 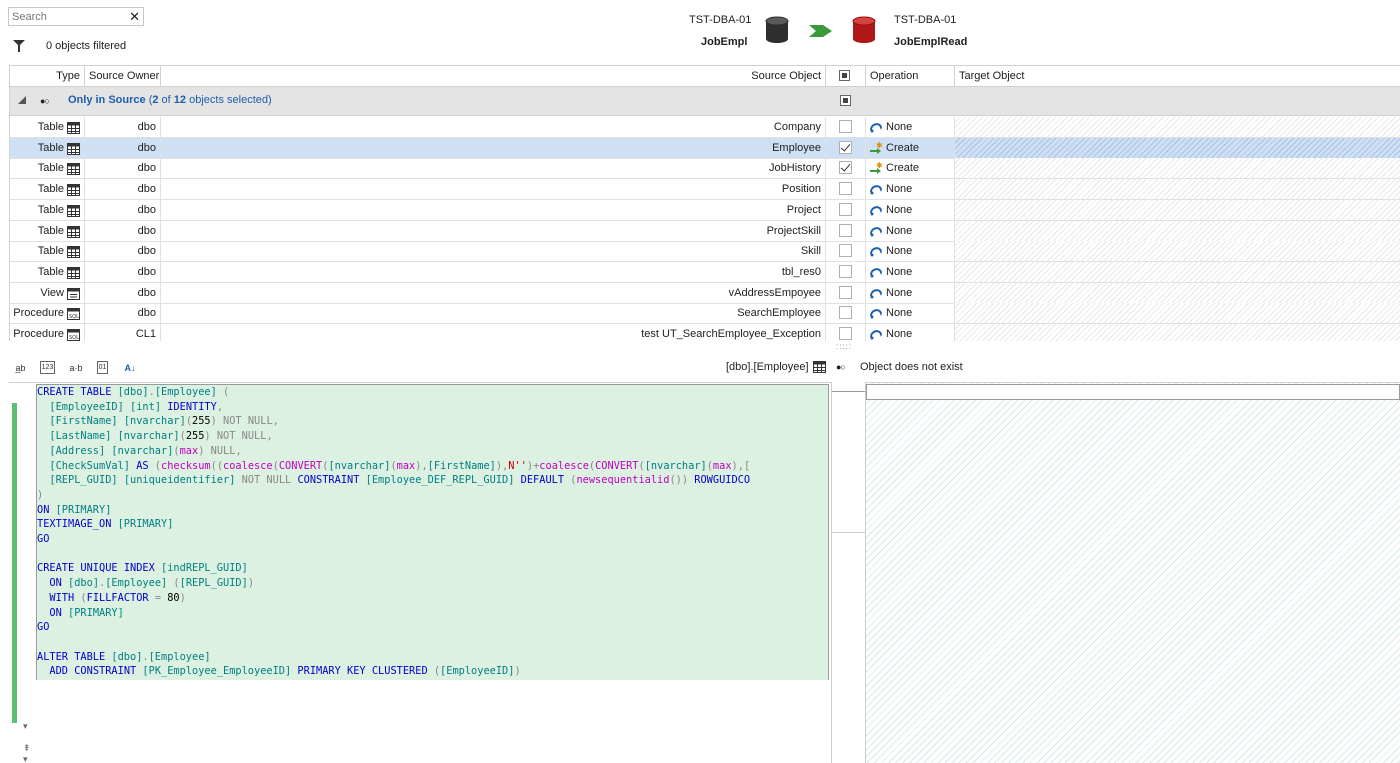 I want to click on row-source-object: test UT_SearchEmployee_Exception, so click(x=493, y=332).